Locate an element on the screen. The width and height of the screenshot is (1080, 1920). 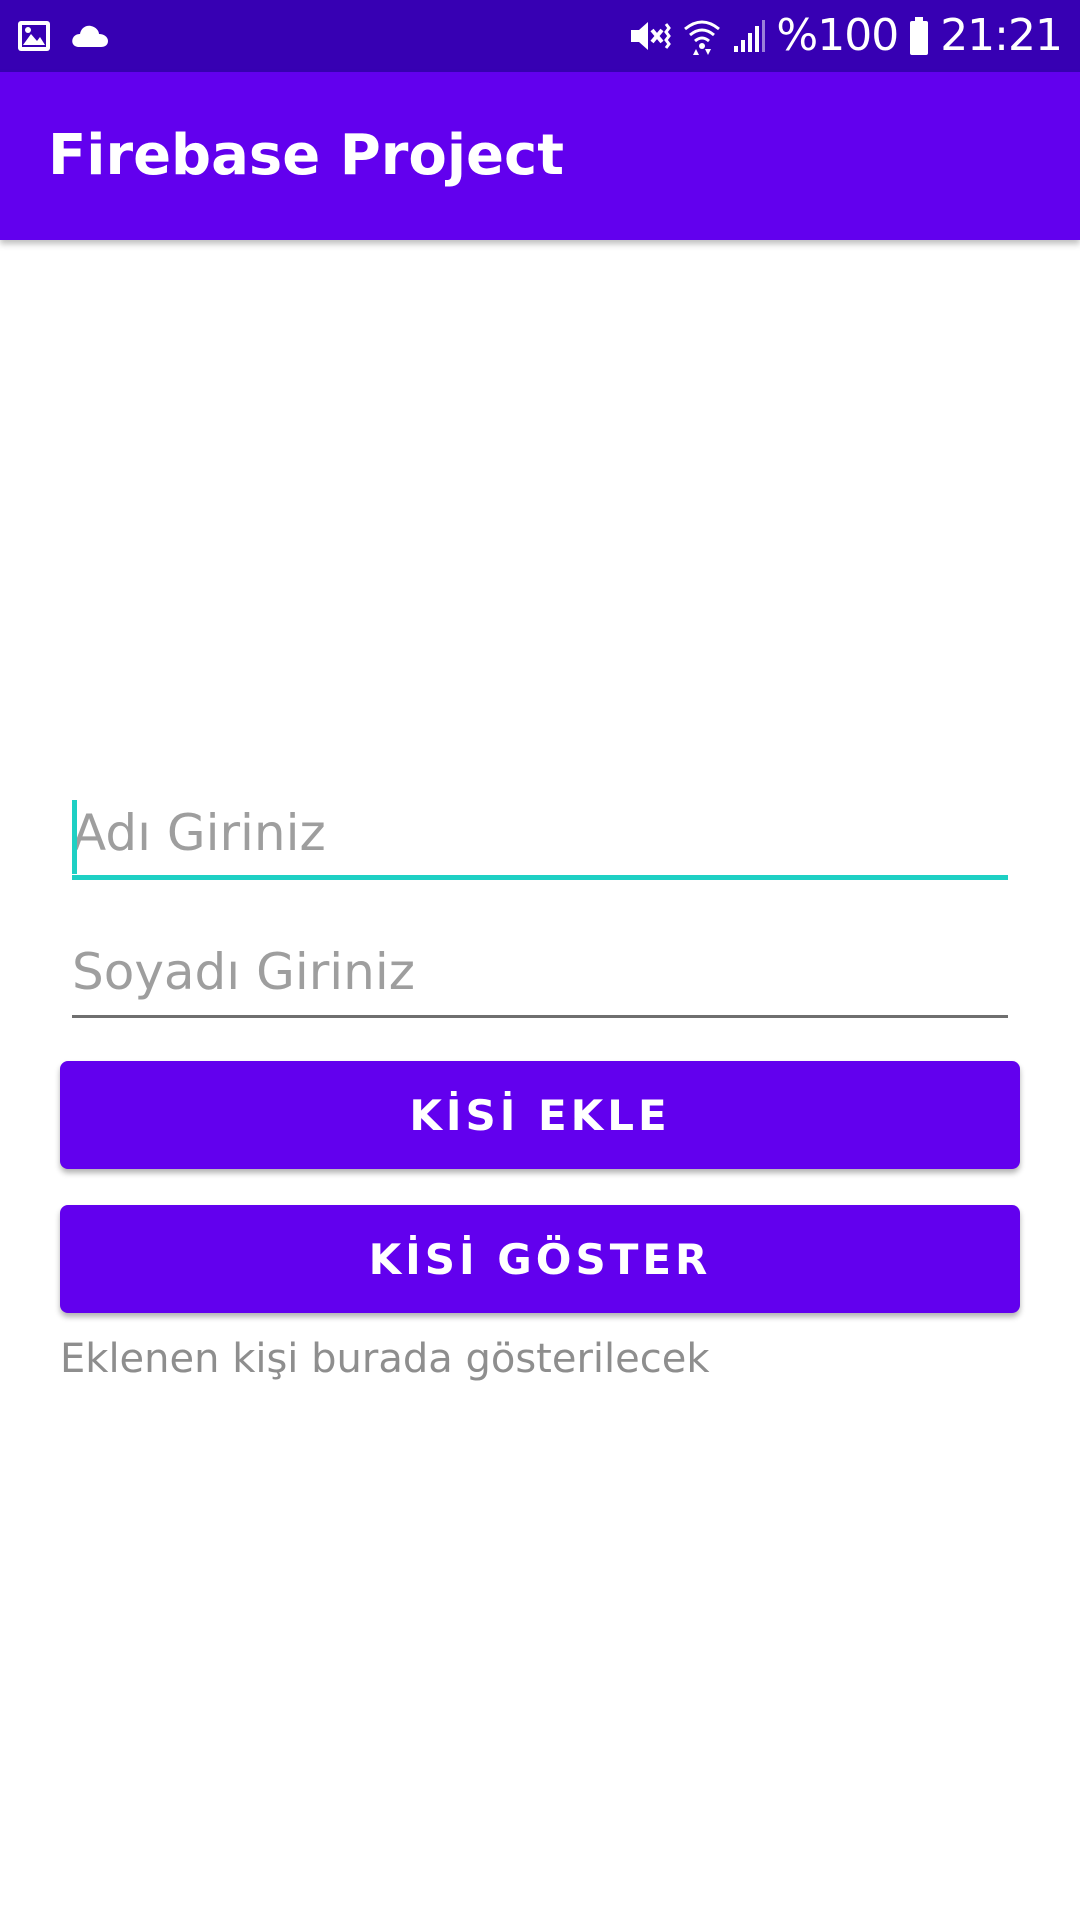
status-bar-left is located at coordinates (63, 36).